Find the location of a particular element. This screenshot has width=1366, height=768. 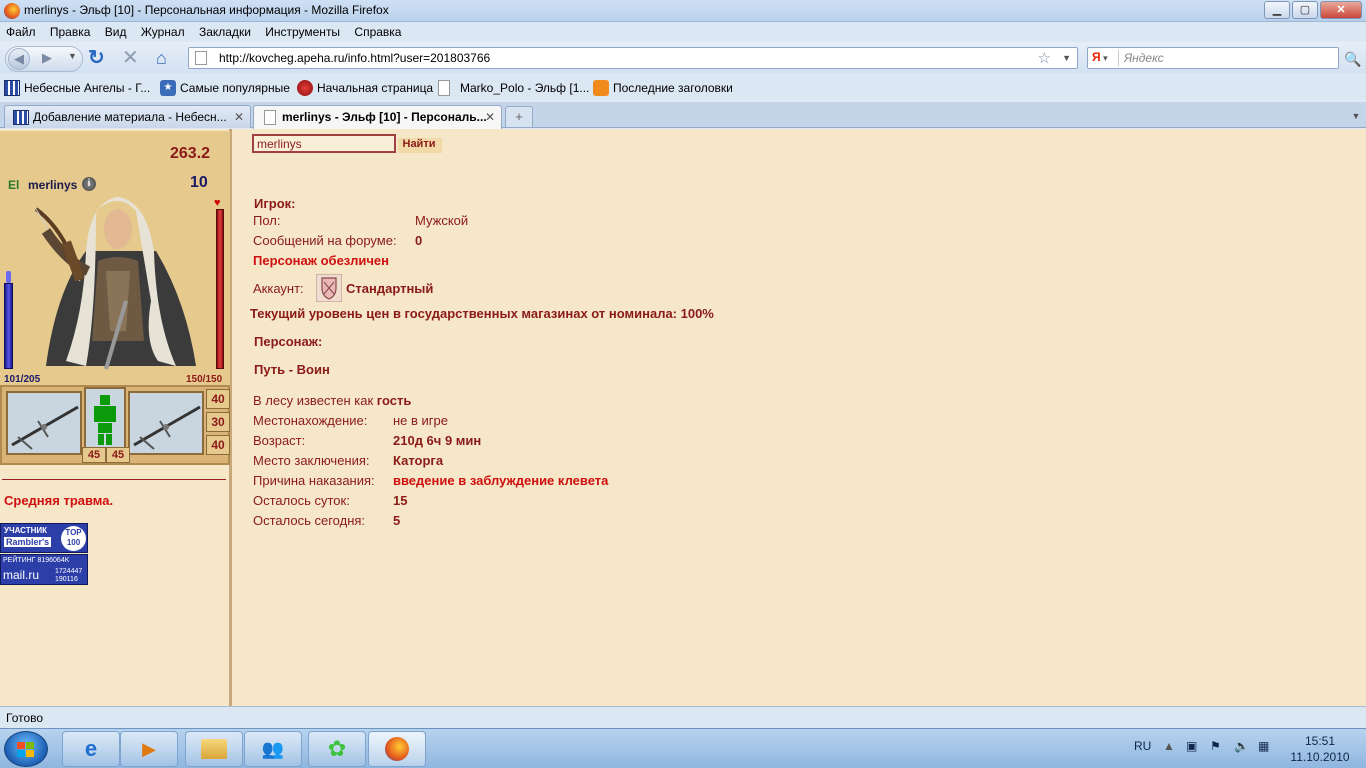

system-clock: 15:51 11.10.2010 is located at coordinates (1320, 749).